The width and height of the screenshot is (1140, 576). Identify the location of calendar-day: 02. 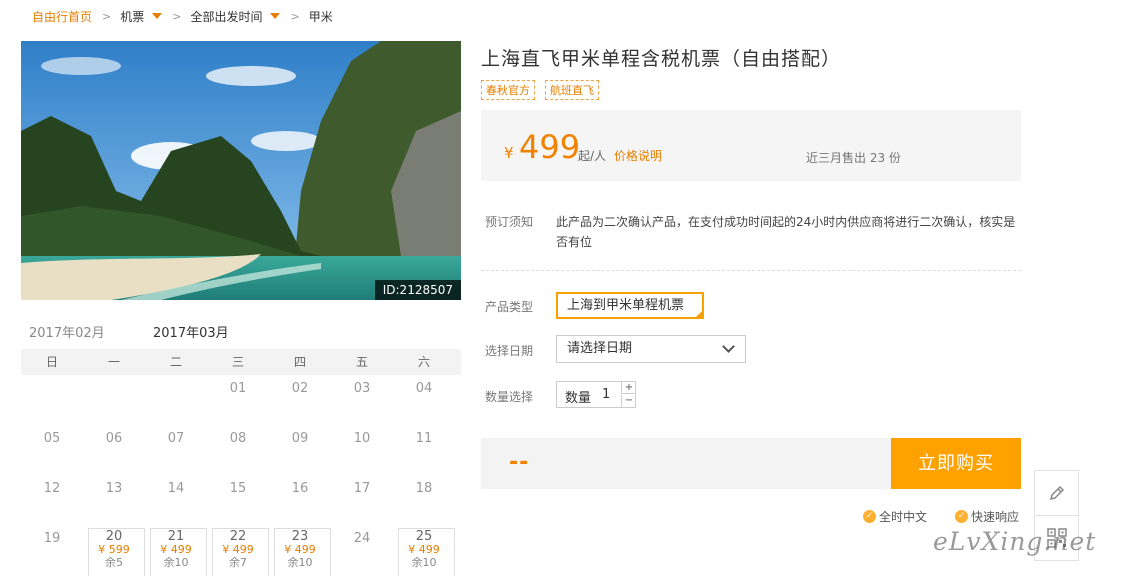
(300, 400).